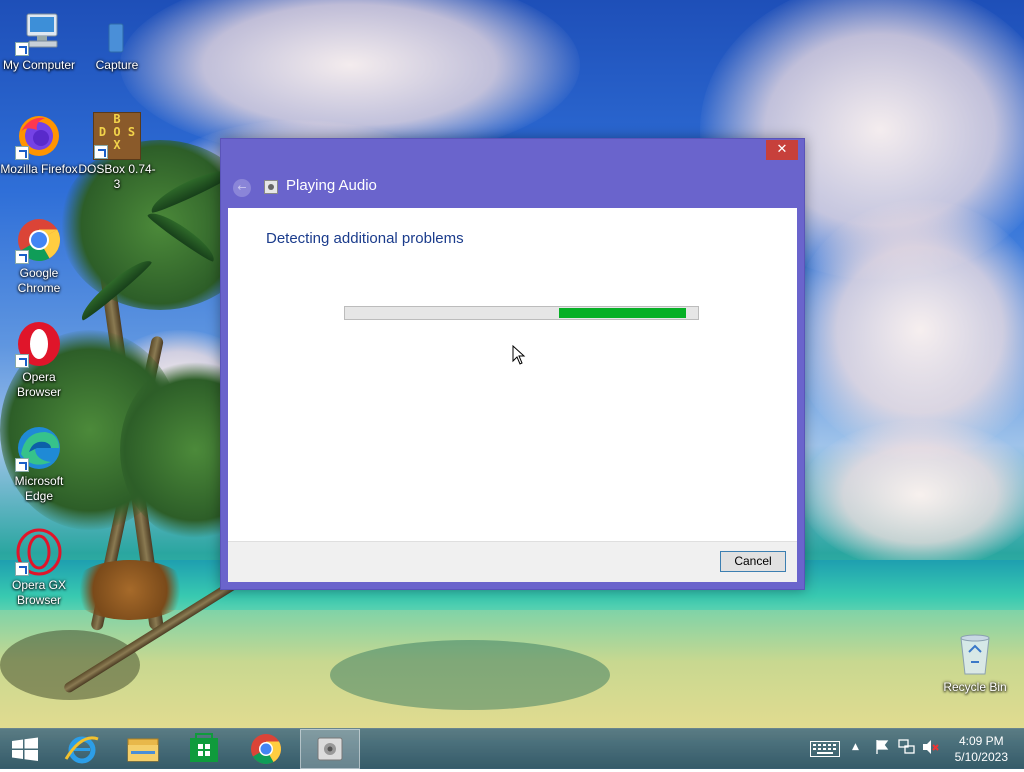 Image resolution: width=1024 pixels, height=772 pixels. Describe the element at coordinates (82, 749) in the screenshot. I see `internet-explorer-icon` at that location.